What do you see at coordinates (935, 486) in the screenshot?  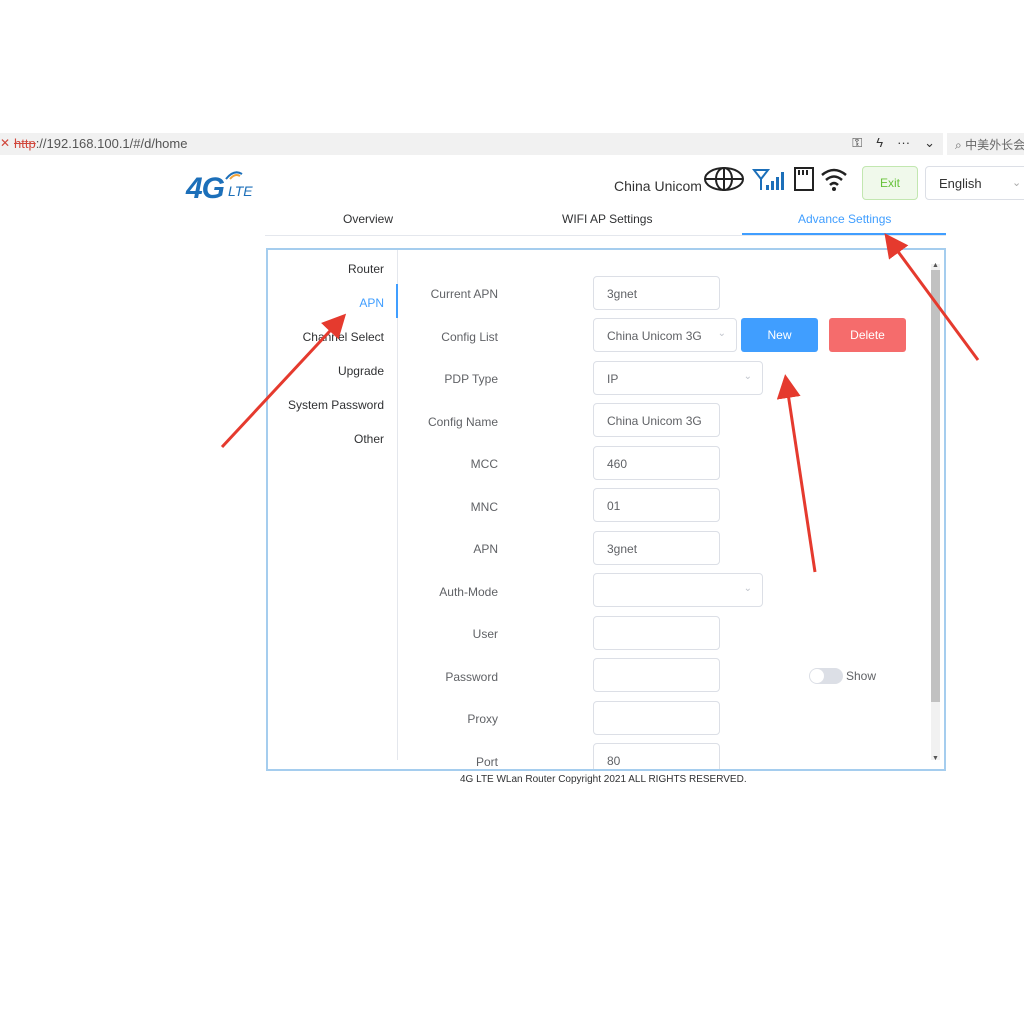 I see `scrollbar-thumb` at bounding box center [935, 486].